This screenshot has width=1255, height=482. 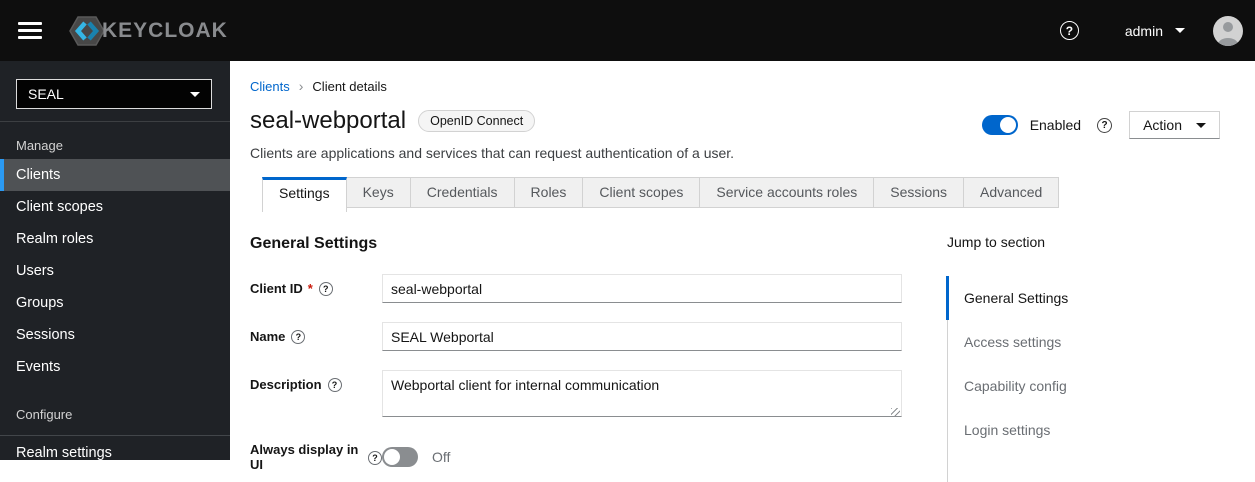 What do you see at coordinates (316, 396) in the screenshot?
I see `description-label: Description ?` at bounding box center [316, 396].